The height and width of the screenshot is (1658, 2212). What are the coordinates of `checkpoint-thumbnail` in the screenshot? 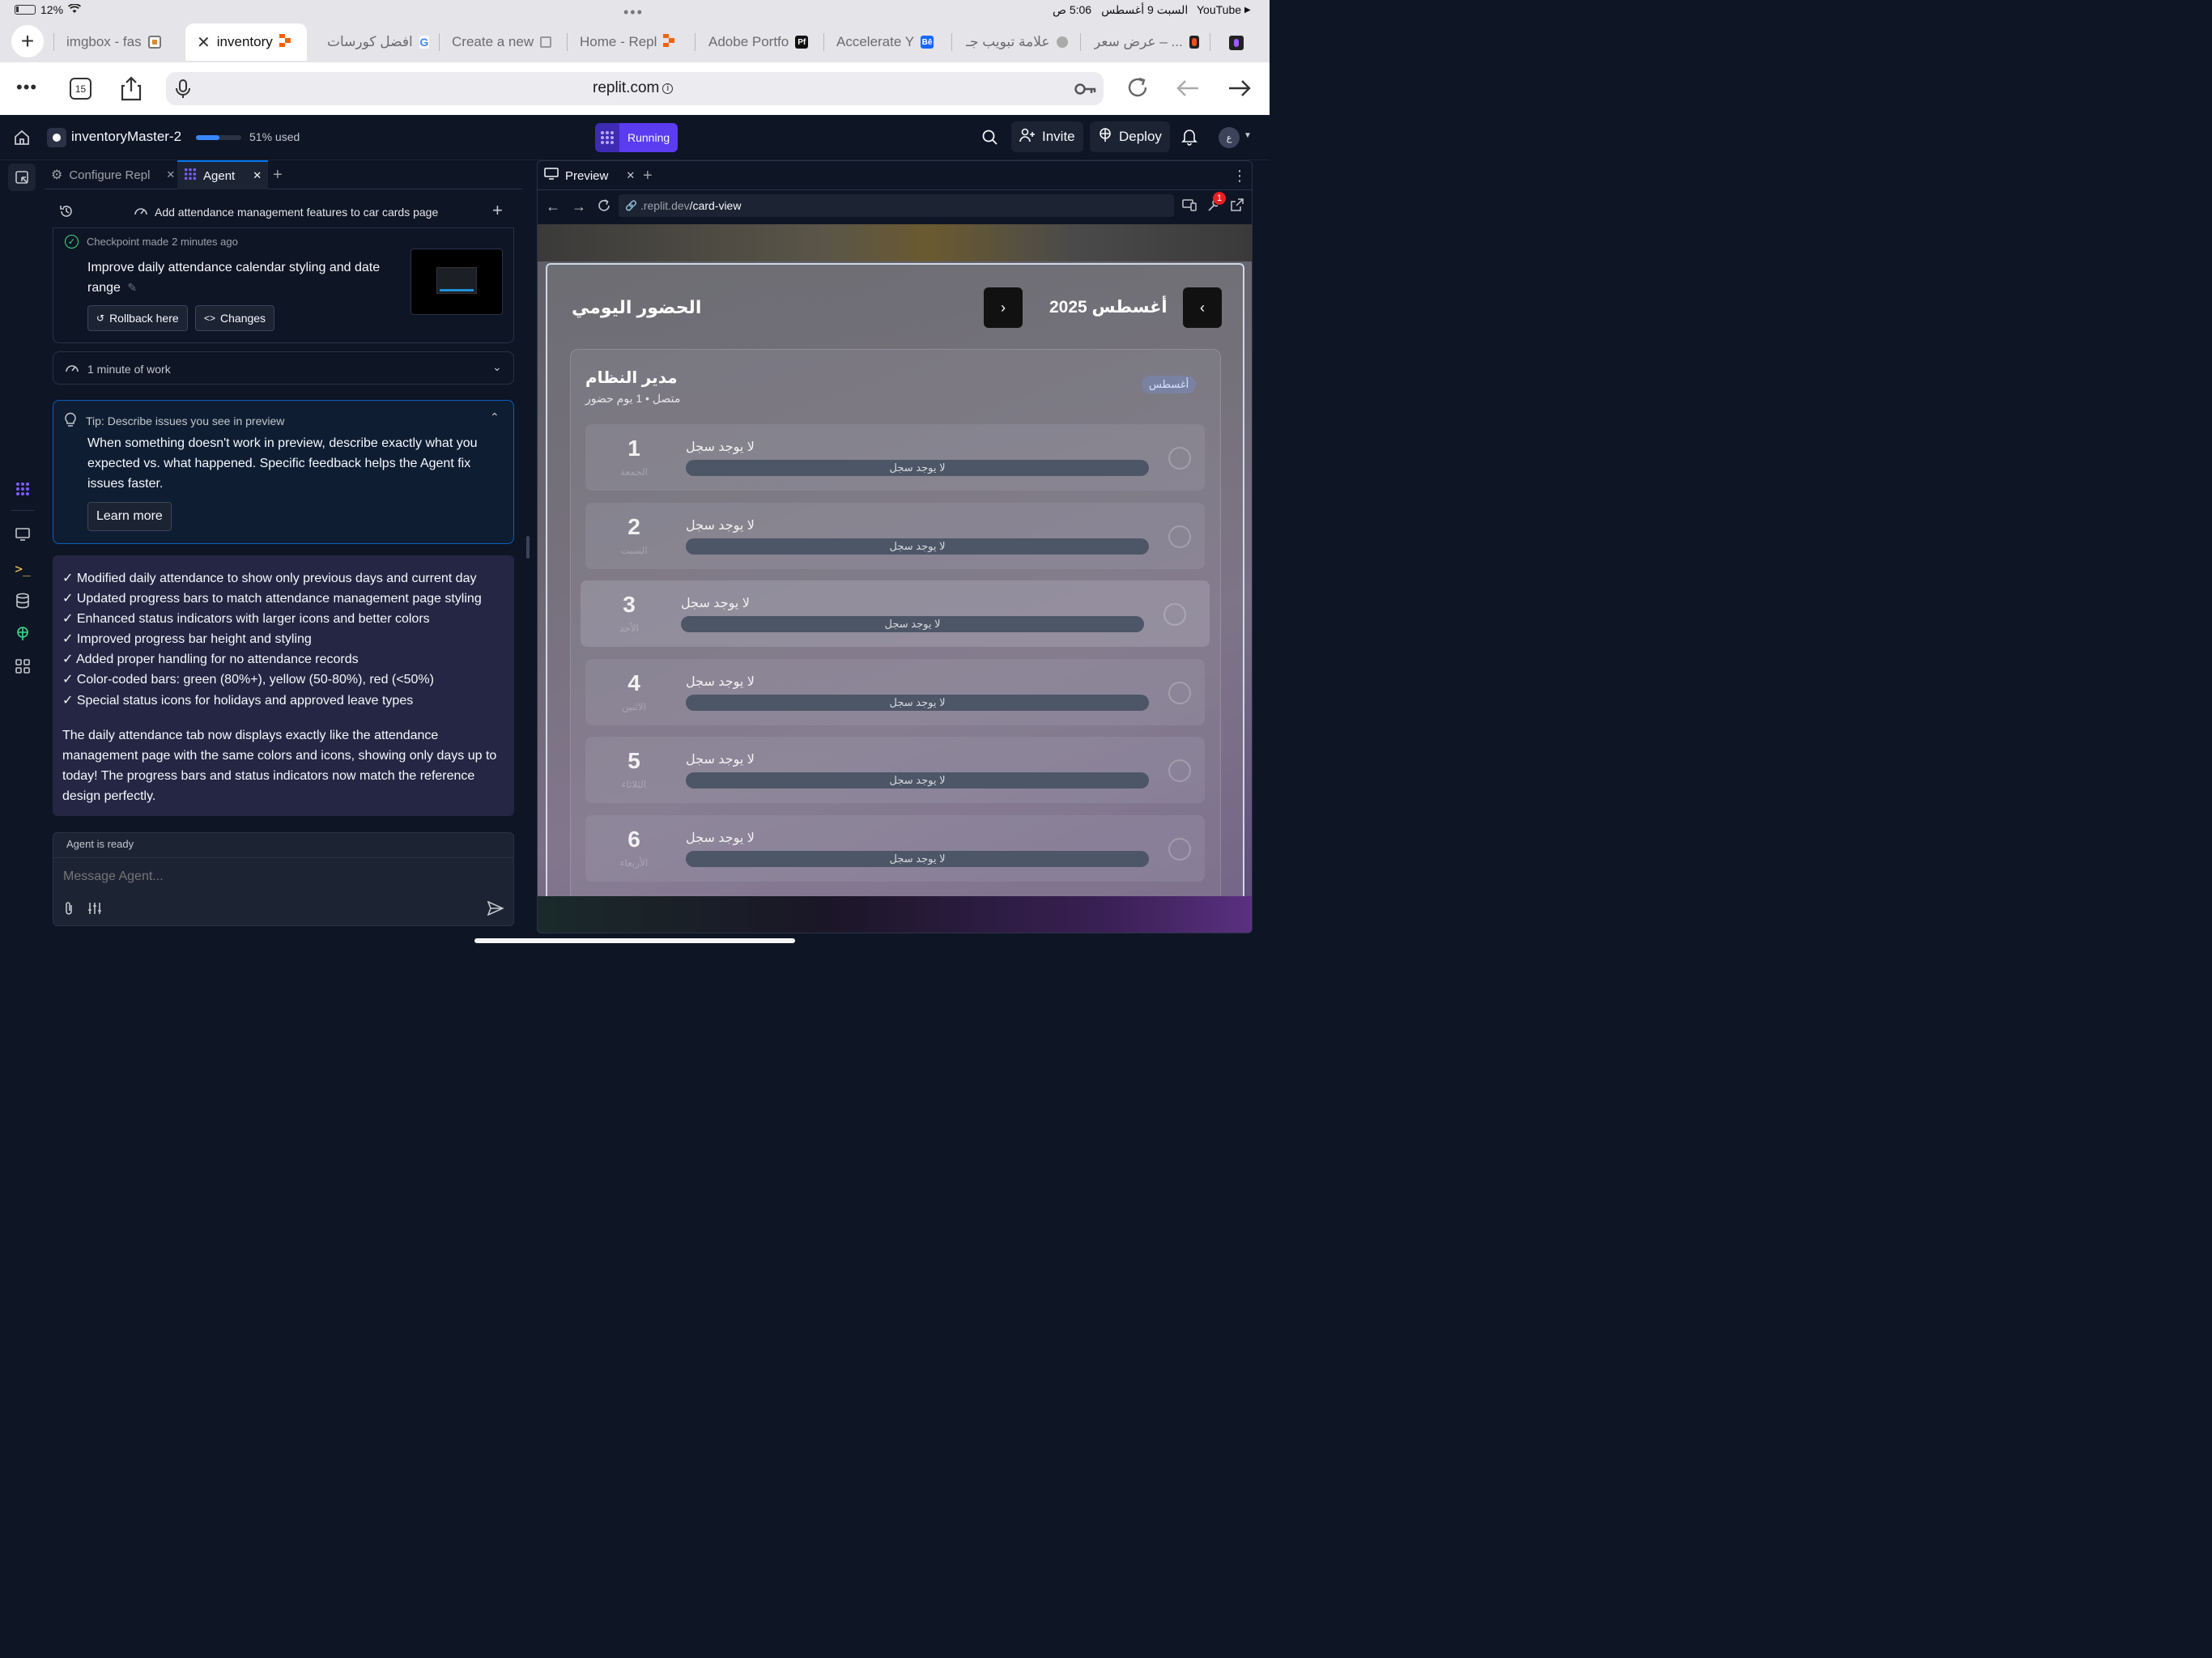 It's located at (456, 282).